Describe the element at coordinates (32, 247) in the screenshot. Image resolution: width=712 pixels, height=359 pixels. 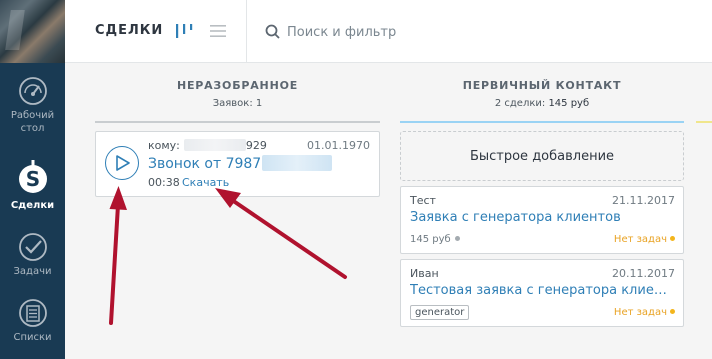
I see `checkmark-circle-icon` at that location.